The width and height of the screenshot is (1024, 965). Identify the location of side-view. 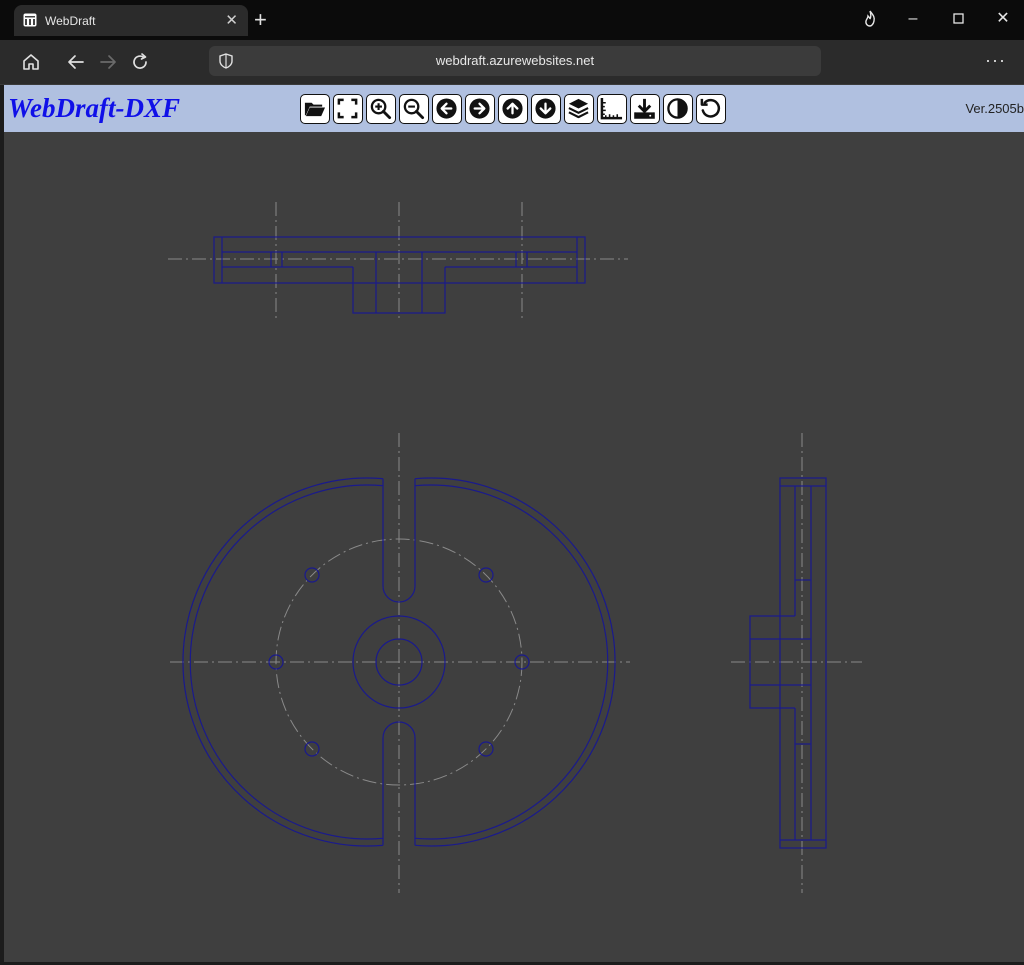
(788, 663).